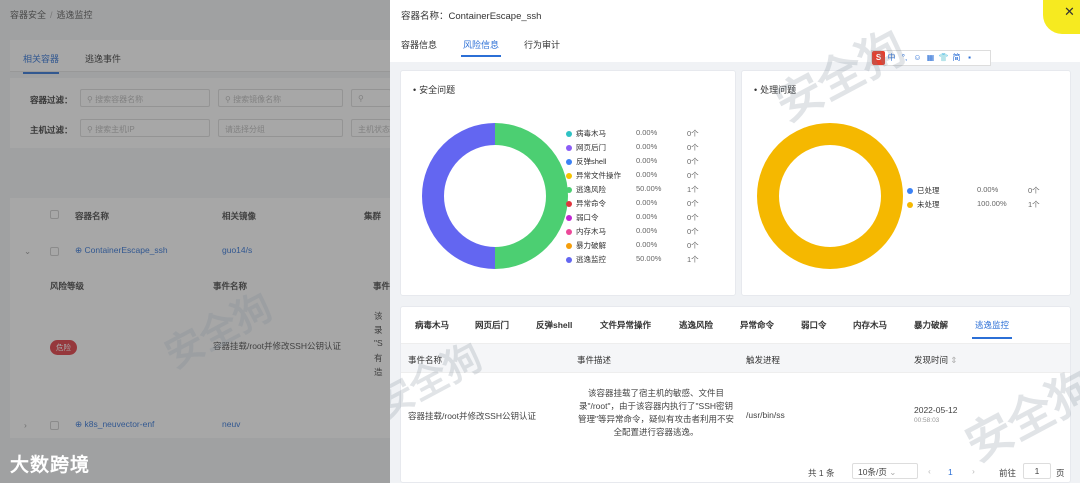 Image resolution: width=1080 pixels, height=483 pixels. I want to click on brand-logo: 大数跨境, so click(50, 463).